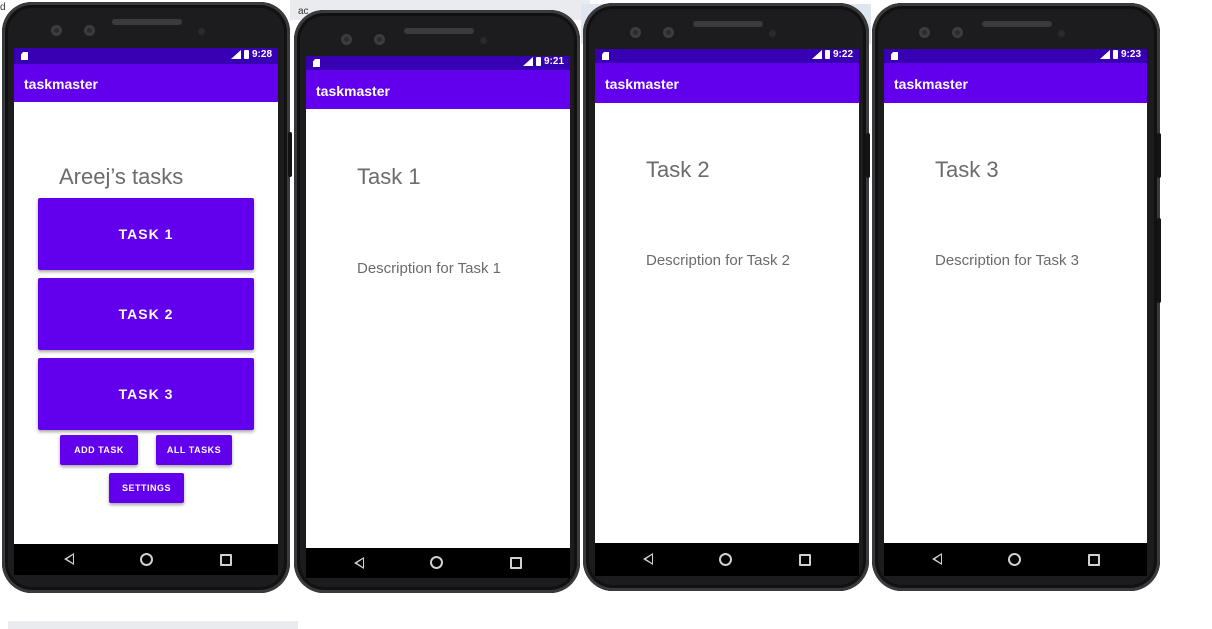 This screenshot has height=629, width=1212. What do you see at coordinates (842, 54) in the screenshot?
I see `status-time: 9:22` at bounding box center [842, 54].